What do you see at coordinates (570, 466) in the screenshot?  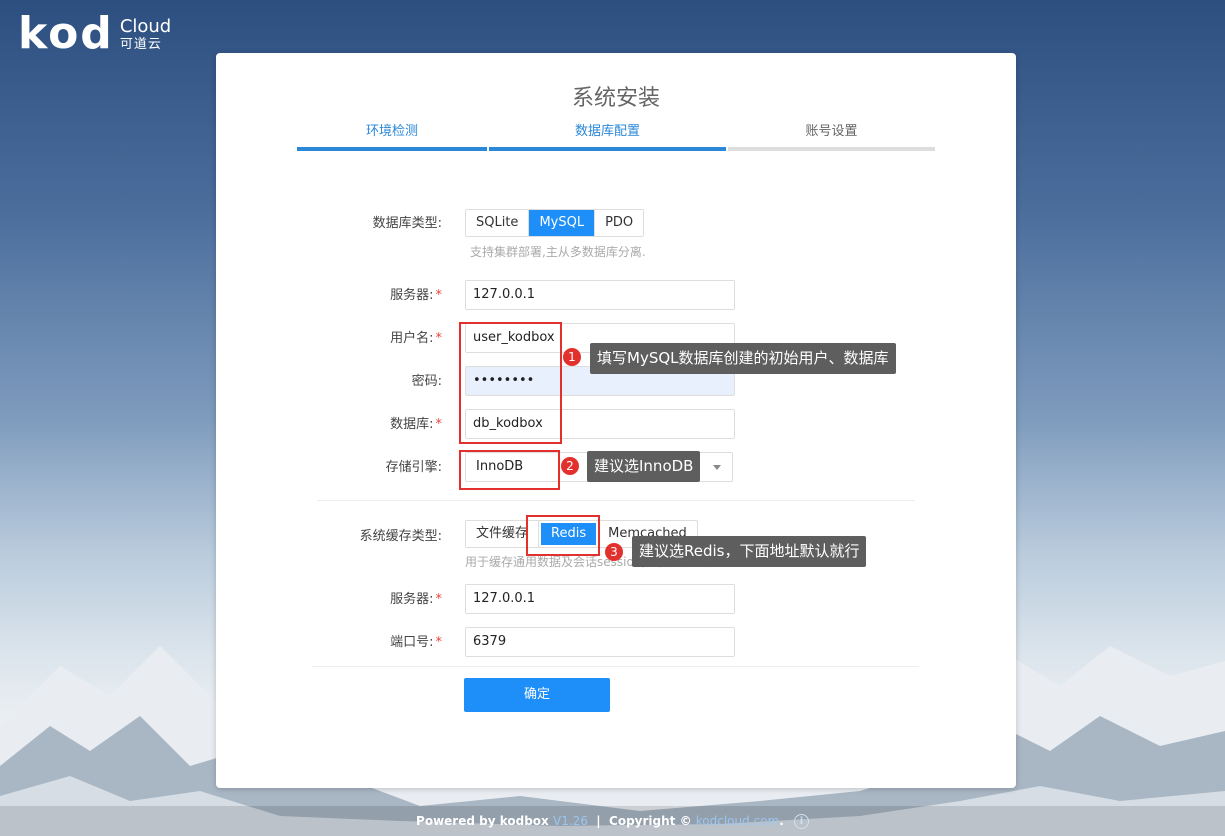 I see `annotation-number: 2` at bounding box center [570, 466].